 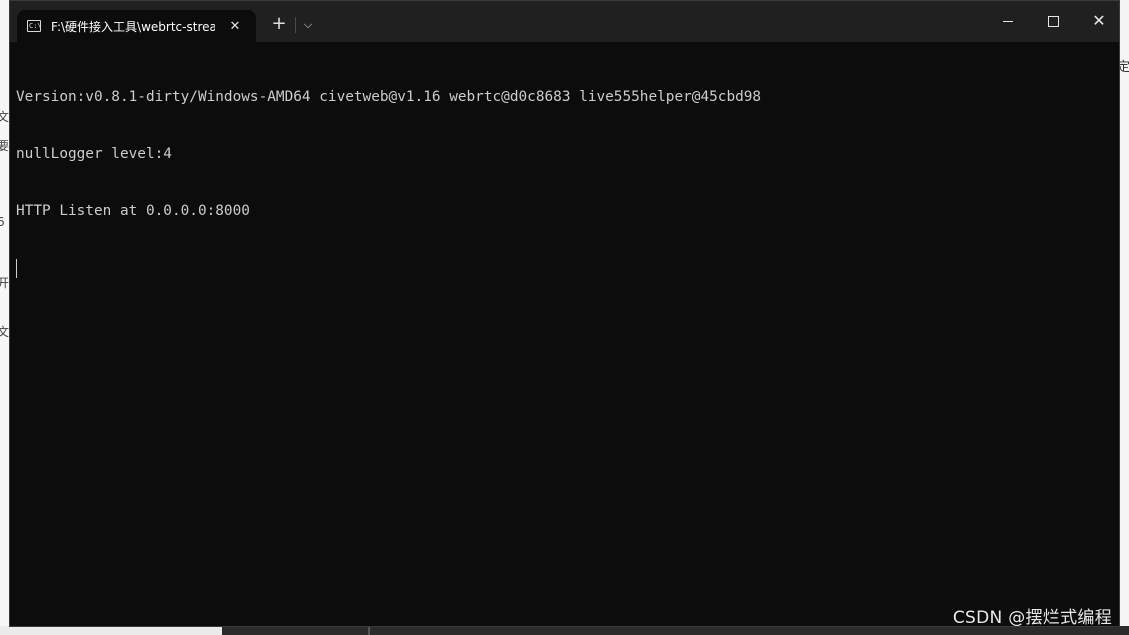 What do you see at coordinates (5, 146) in the screenshot?
I see `background-text: 要` at bounding box center [5, 146].